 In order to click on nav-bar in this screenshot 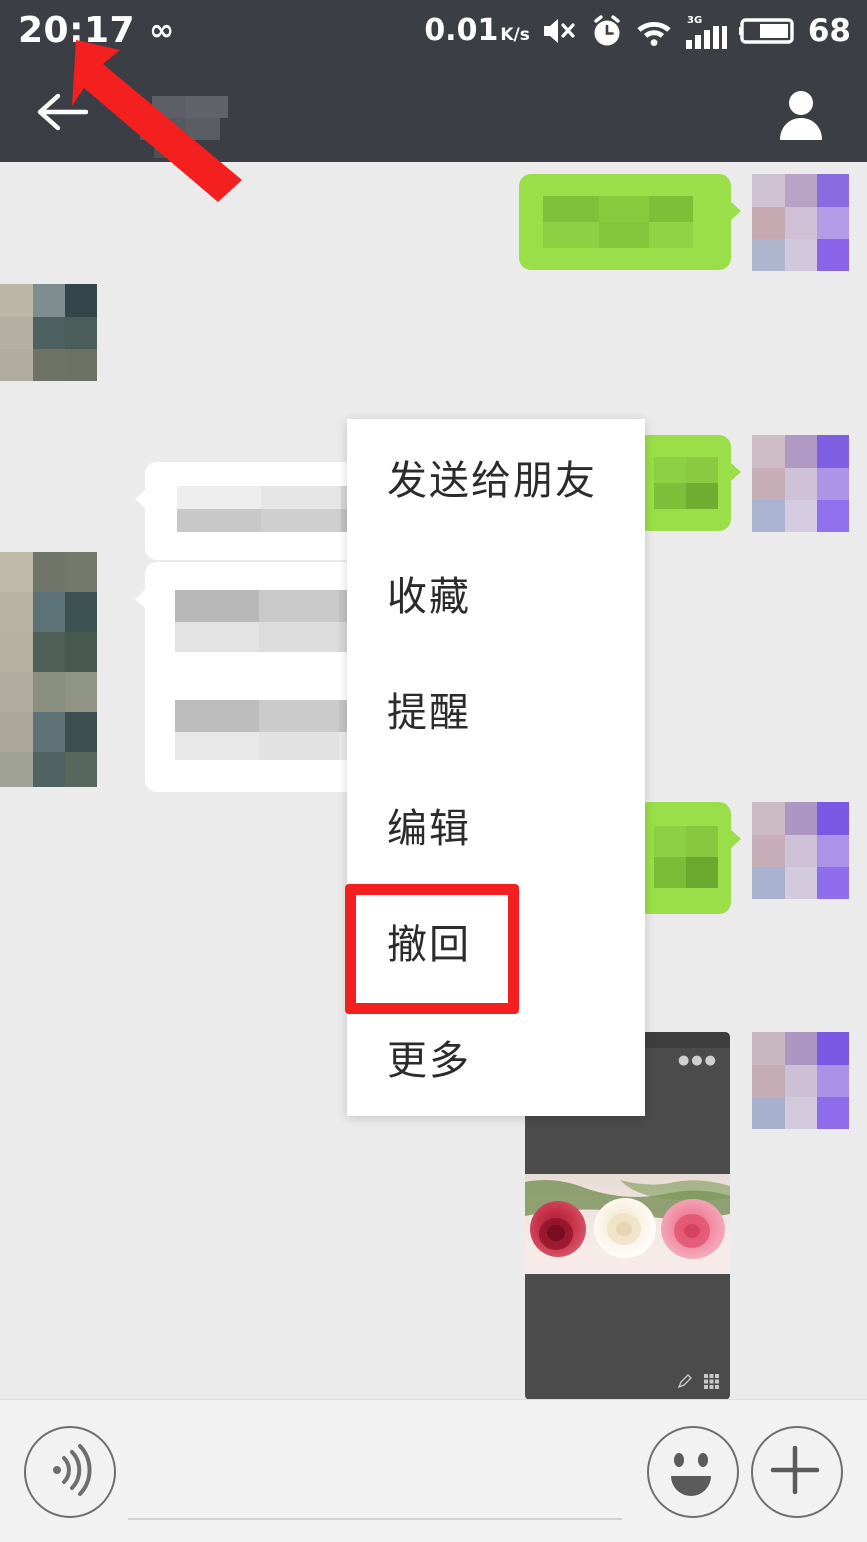, I will do `click(433, 112)`.